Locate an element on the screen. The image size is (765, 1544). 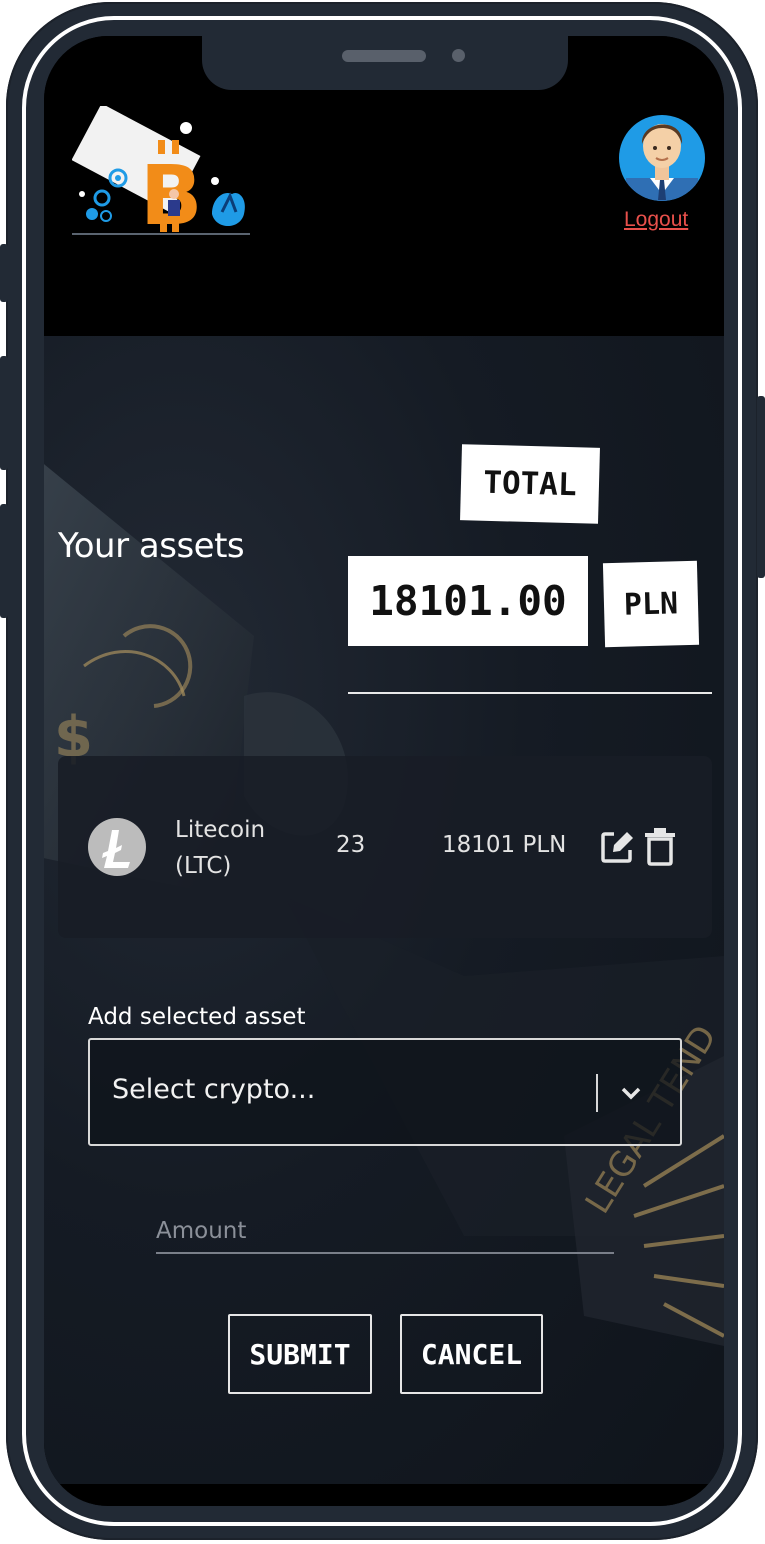
add-asset-label: Add selected asset is located at coordinates (197, 1017).